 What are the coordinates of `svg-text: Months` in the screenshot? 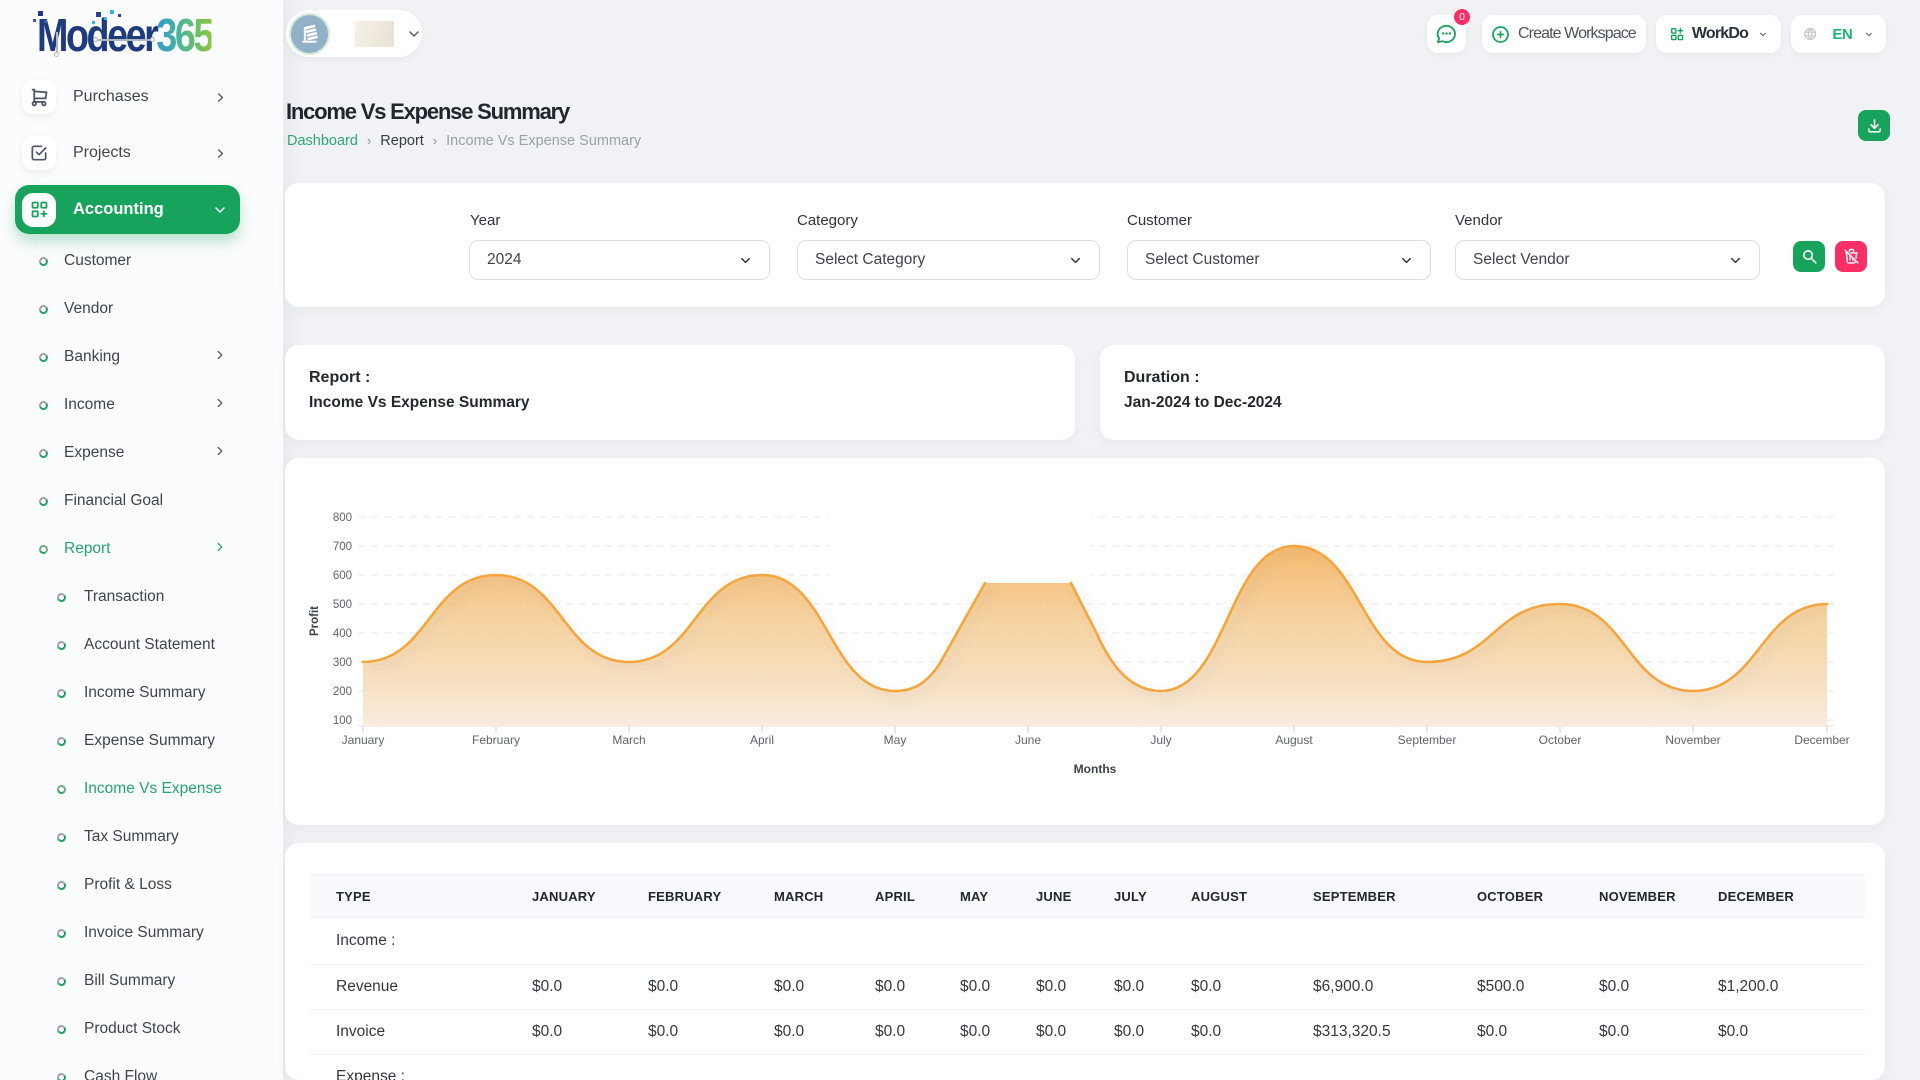 It's located at (1095, 769).